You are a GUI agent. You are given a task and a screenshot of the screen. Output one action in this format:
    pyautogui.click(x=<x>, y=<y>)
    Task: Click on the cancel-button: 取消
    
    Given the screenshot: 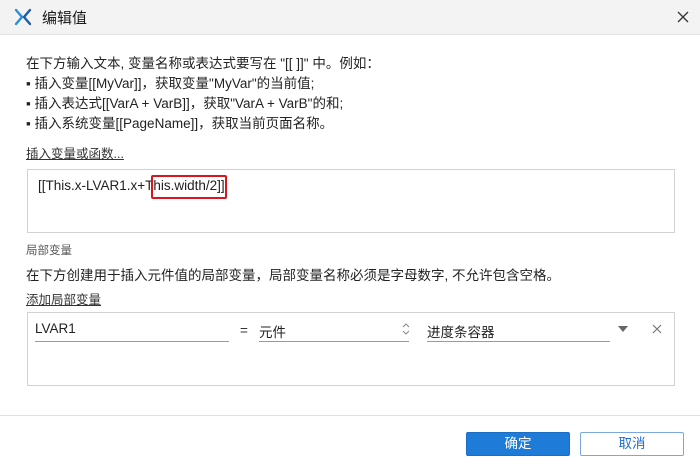 What is the action you would take?
    pyautogui.click(x=632, y=444)
    